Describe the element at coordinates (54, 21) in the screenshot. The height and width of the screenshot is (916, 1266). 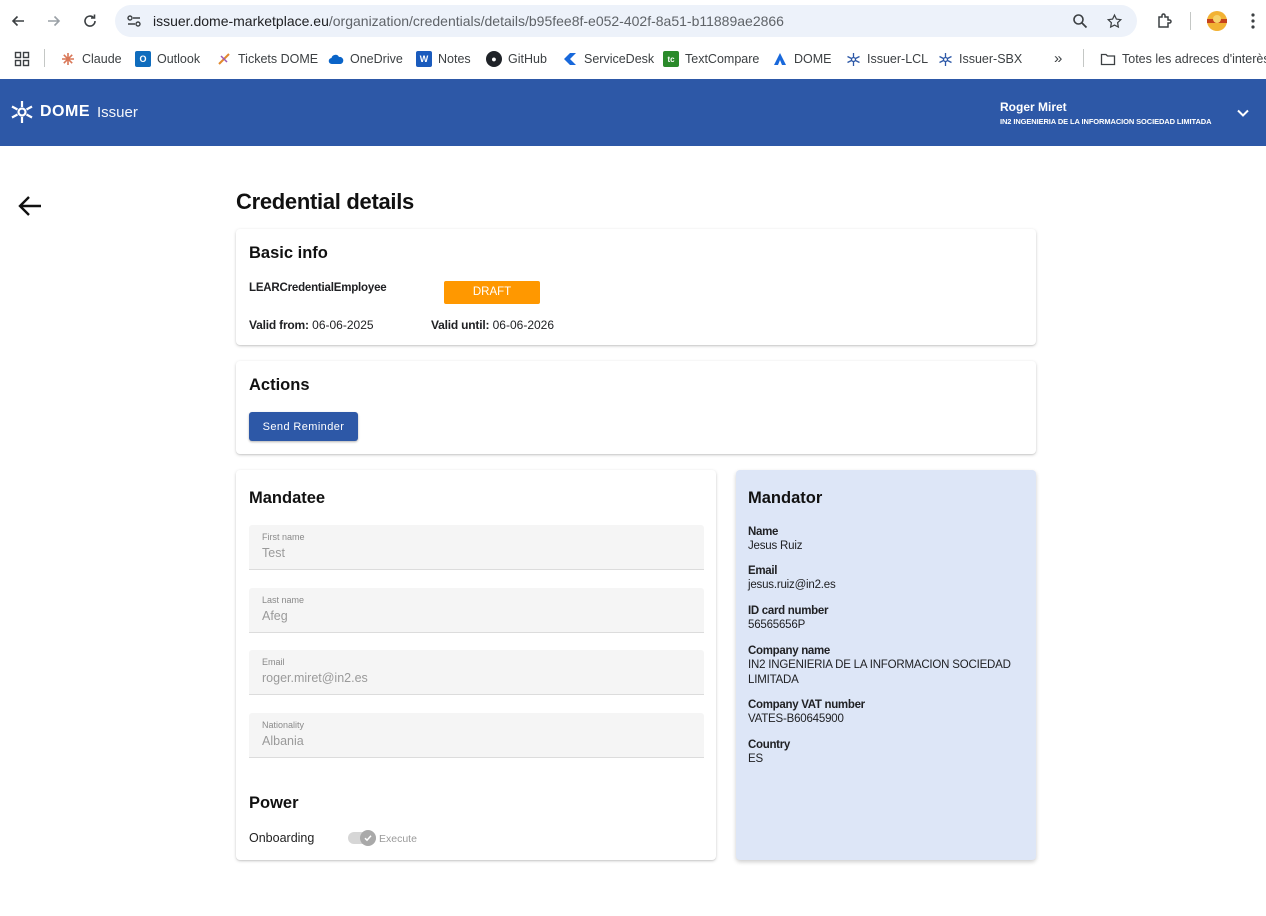
I see `forward-nav-icon` at that location.